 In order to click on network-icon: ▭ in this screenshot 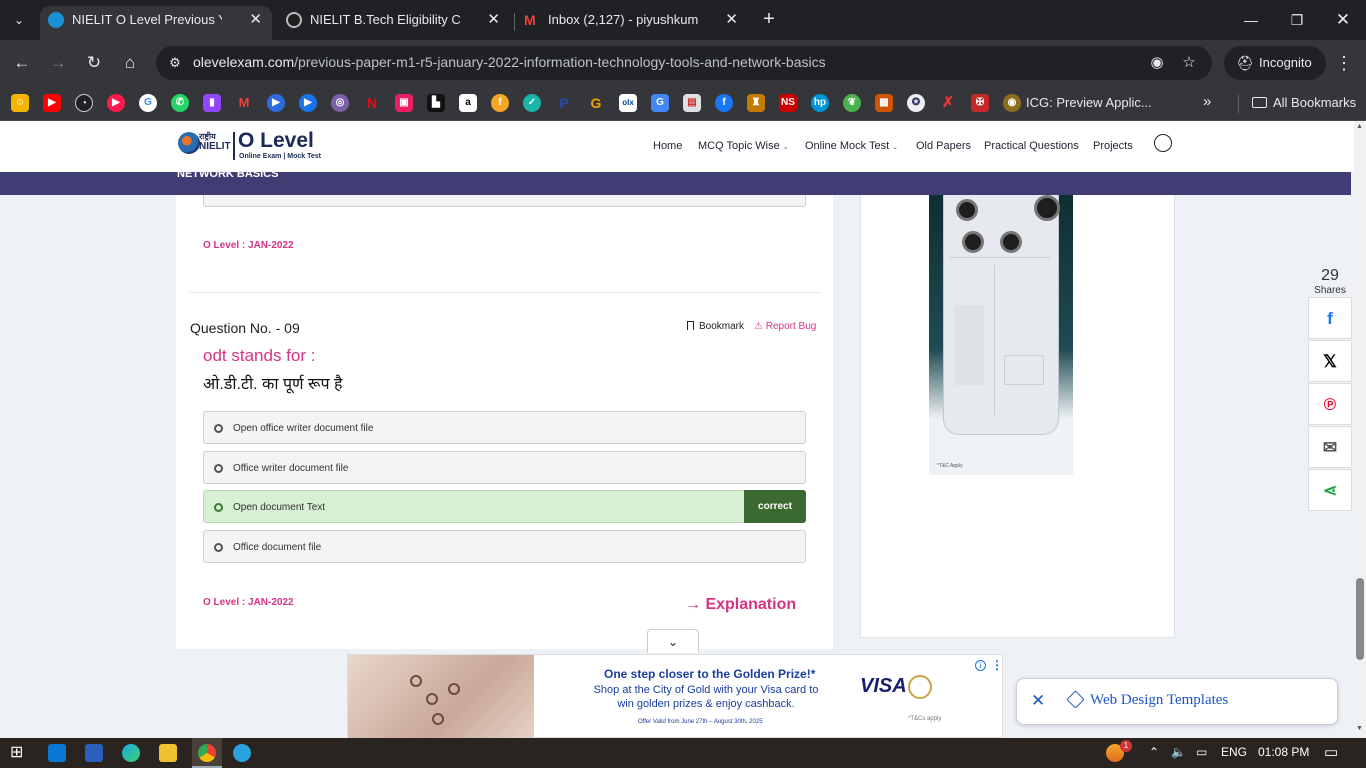, I will do `click(1201, 752)`.